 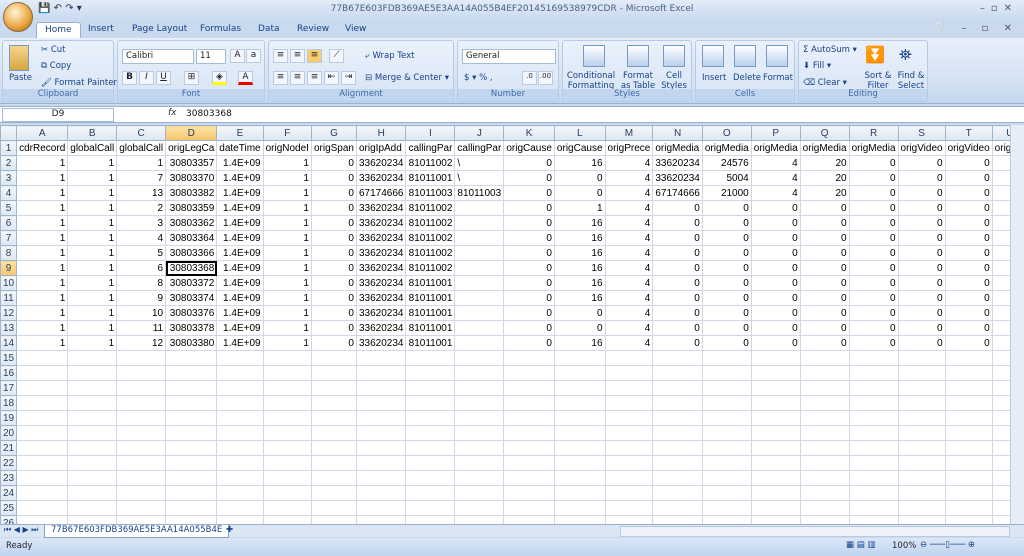 I want to click on cell-P16, so click(x=775, y=373).